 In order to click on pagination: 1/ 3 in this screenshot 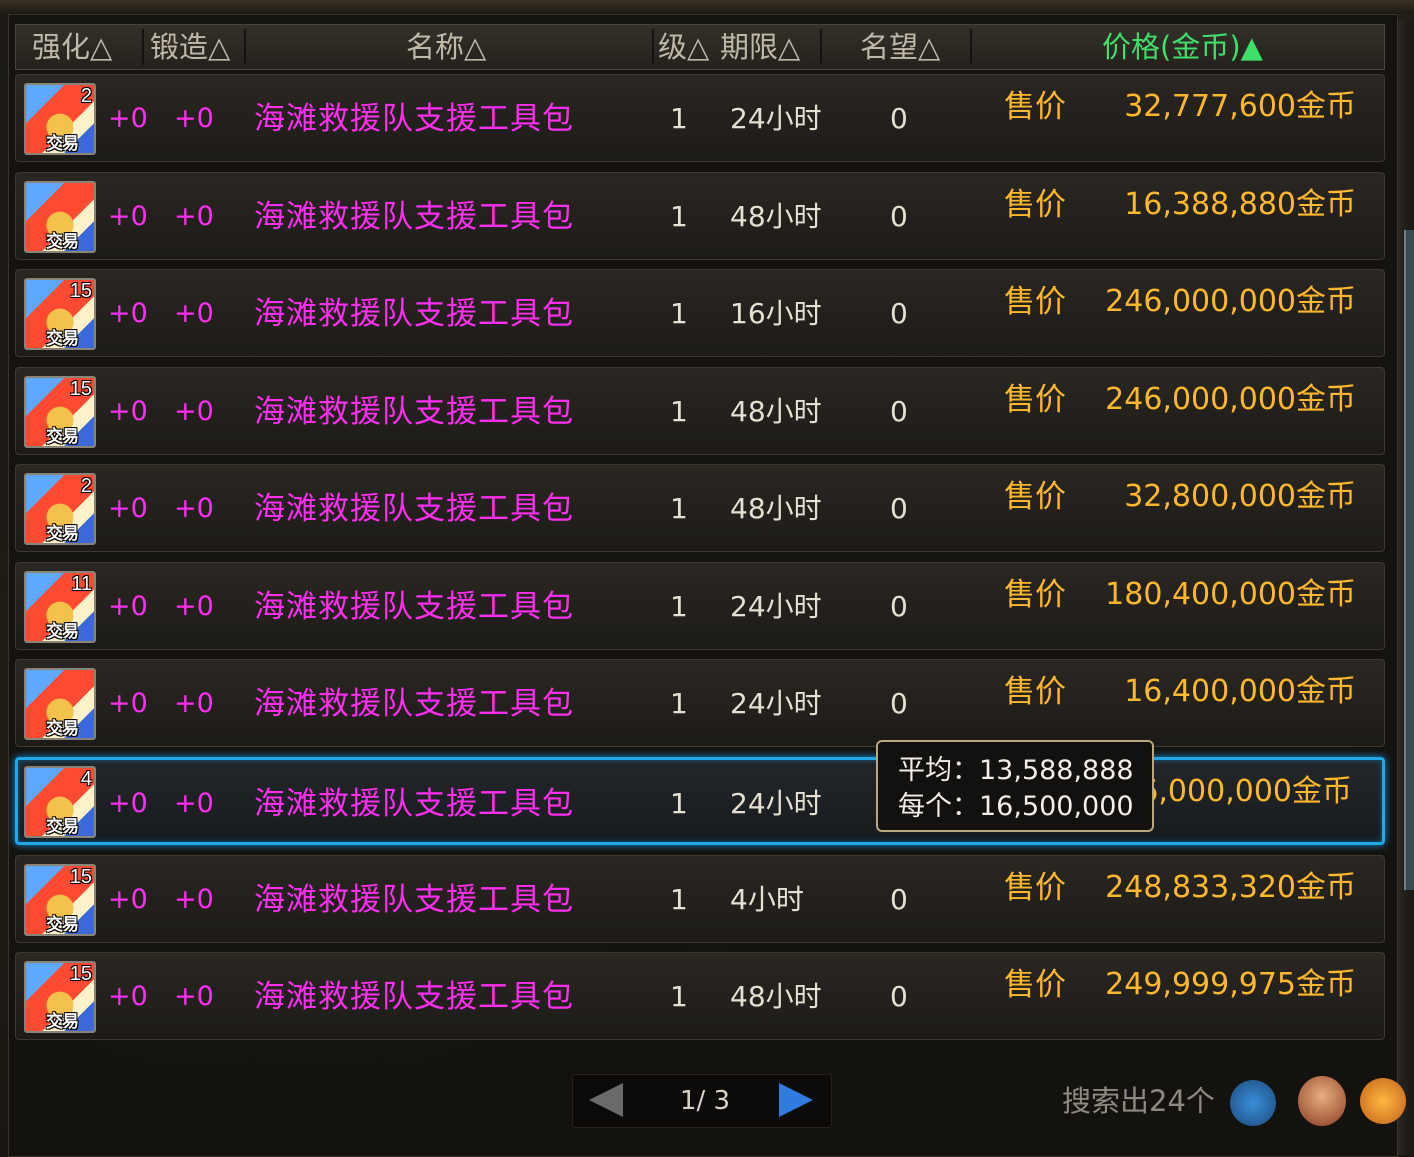, I will do `click(702, 1101)`.